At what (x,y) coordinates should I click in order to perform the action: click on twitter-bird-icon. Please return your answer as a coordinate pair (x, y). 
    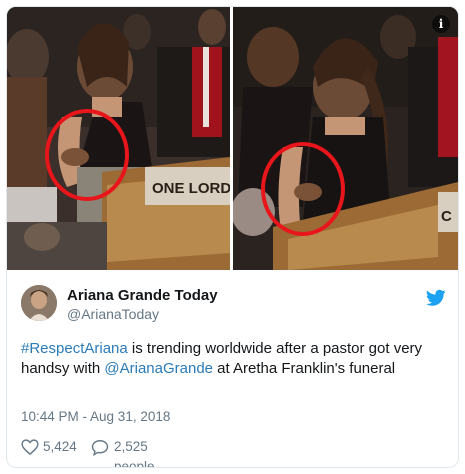
    Looking at the image, I should click on (436, 298).